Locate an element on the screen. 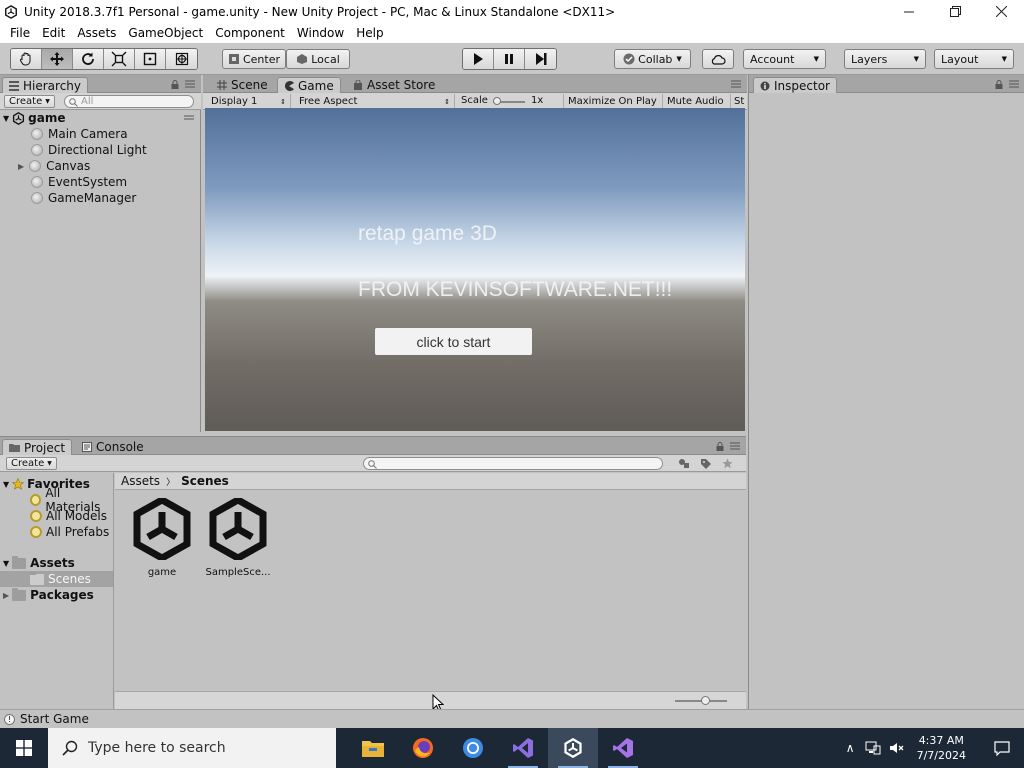 This screenshot has height=768, width=1024. menu-window: Window is located at coordinates (320, 33).